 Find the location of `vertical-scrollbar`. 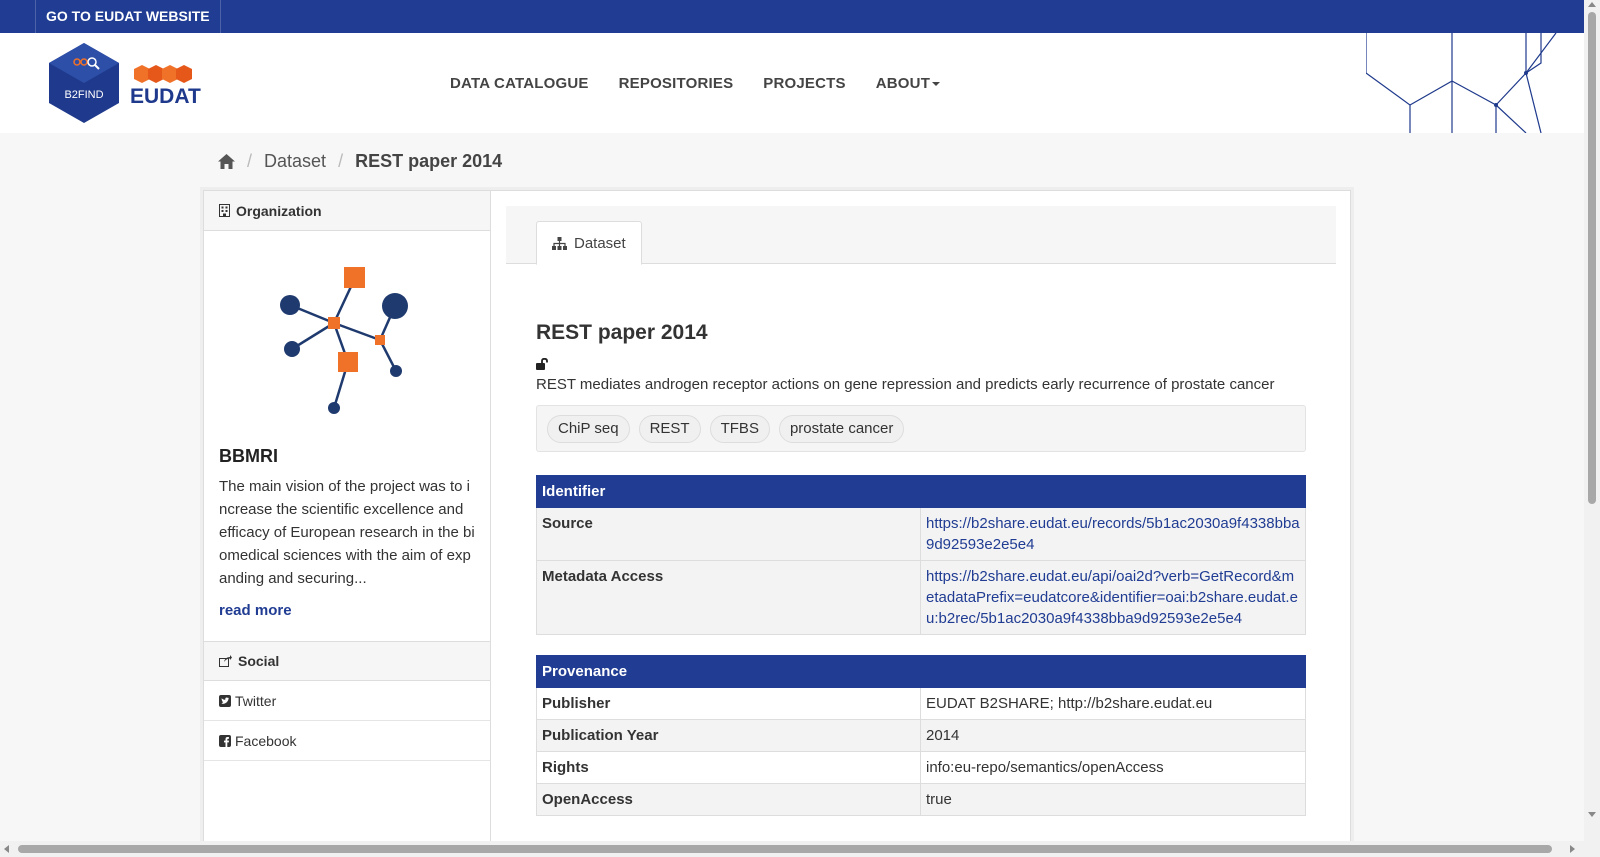

vertical-scrollbar is located at coordinates (1592, 428).